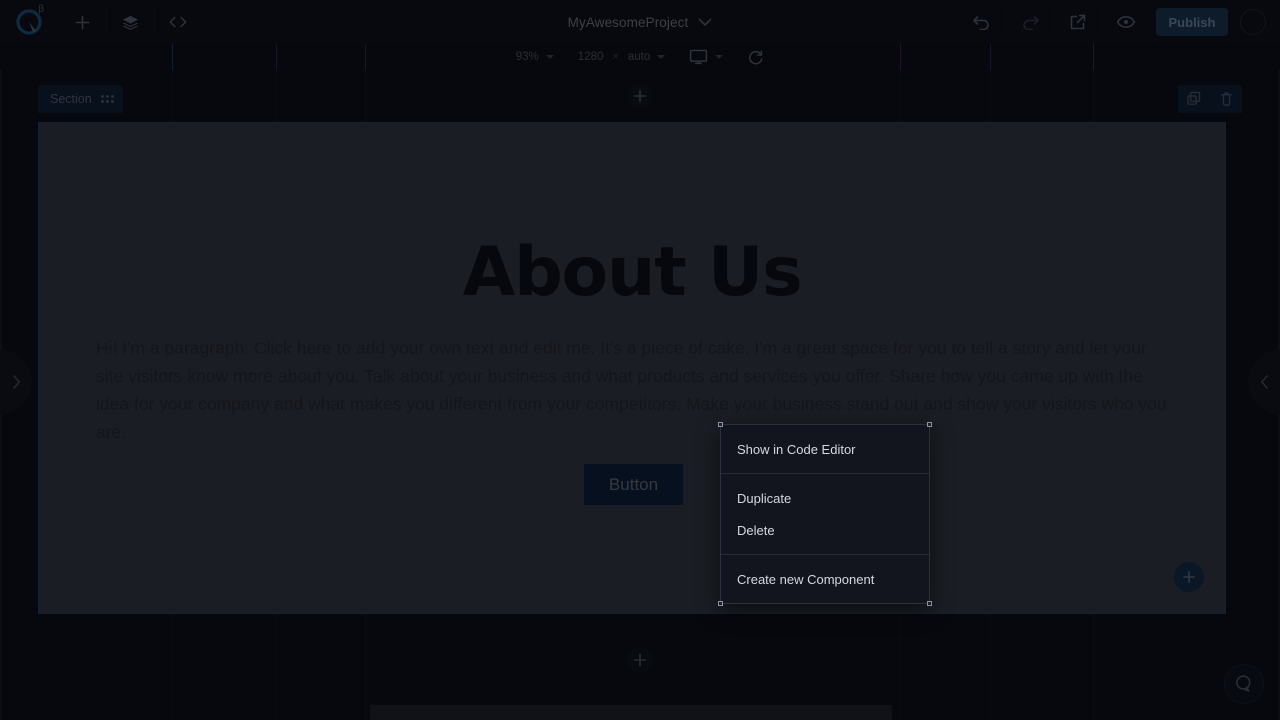  I want to click on chat-bubble-icon, so click(1243, 683).